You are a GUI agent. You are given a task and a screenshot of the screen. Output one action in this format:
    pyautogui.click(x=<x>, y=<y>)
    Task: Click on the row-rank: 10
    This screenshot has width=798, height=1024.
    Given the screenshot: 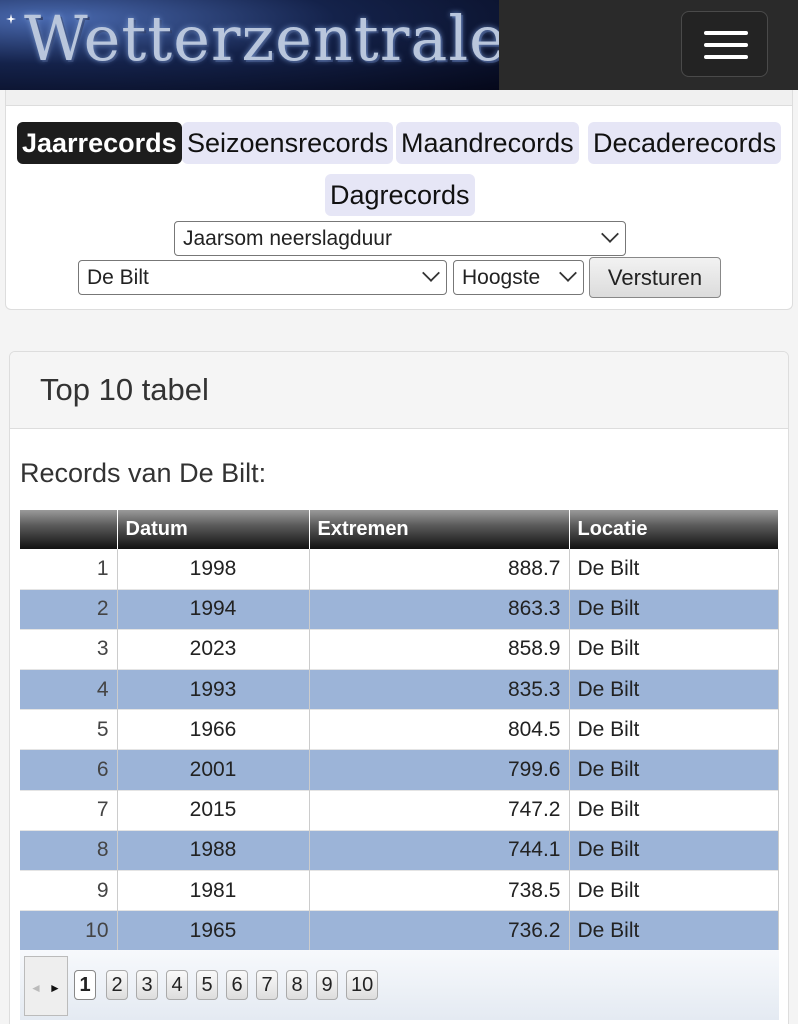 What is the action you would take?
    pyautogui.click(x=69, y=930)
    